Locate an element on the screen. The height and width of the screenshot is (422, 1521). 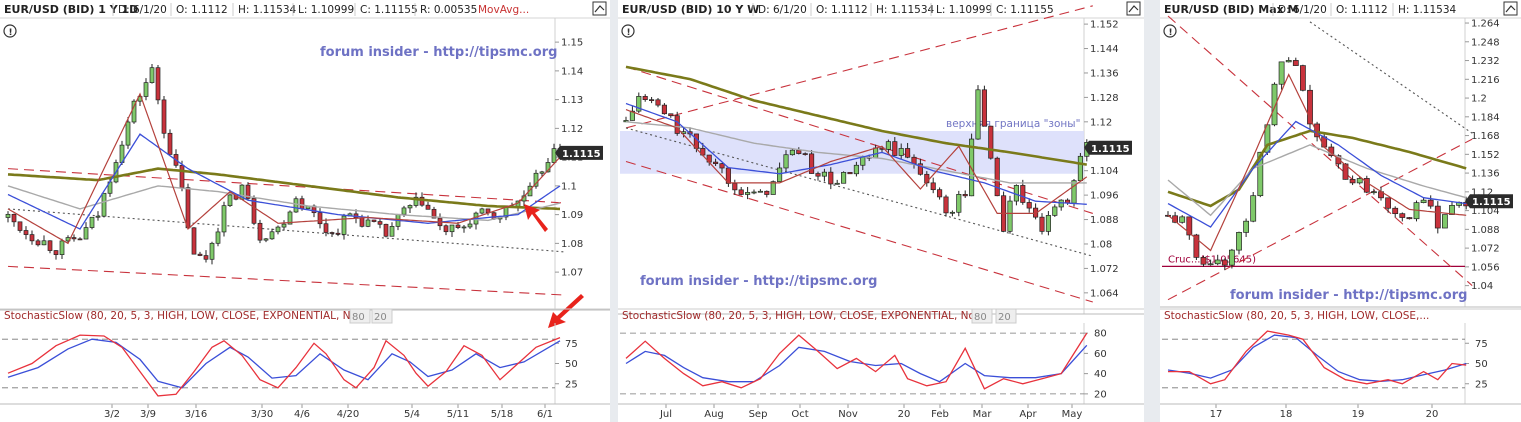
price-tick-label: 1.08 is located at coordinates (1101, 244).